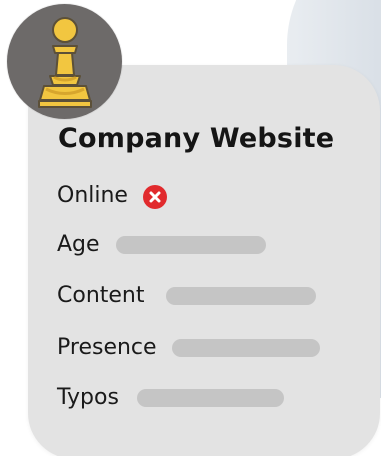 Image resolution: width=381 pixels, height=456 pixels. Describe the element at coordinates (107, 347) in the screenshot. I see `presence-label: Presence` at that location.